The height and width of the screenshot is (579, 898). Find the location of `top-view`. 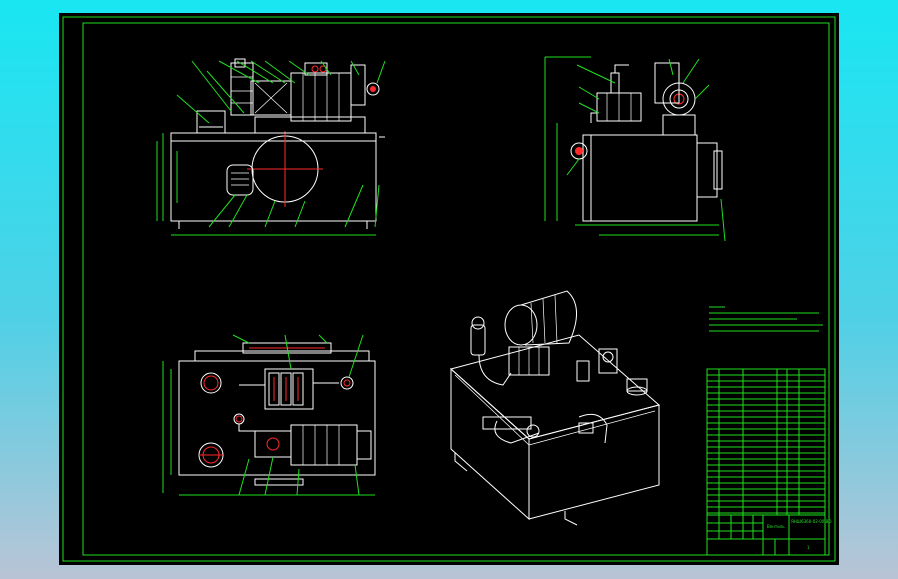

top-view is located at coordinates (269, 415).